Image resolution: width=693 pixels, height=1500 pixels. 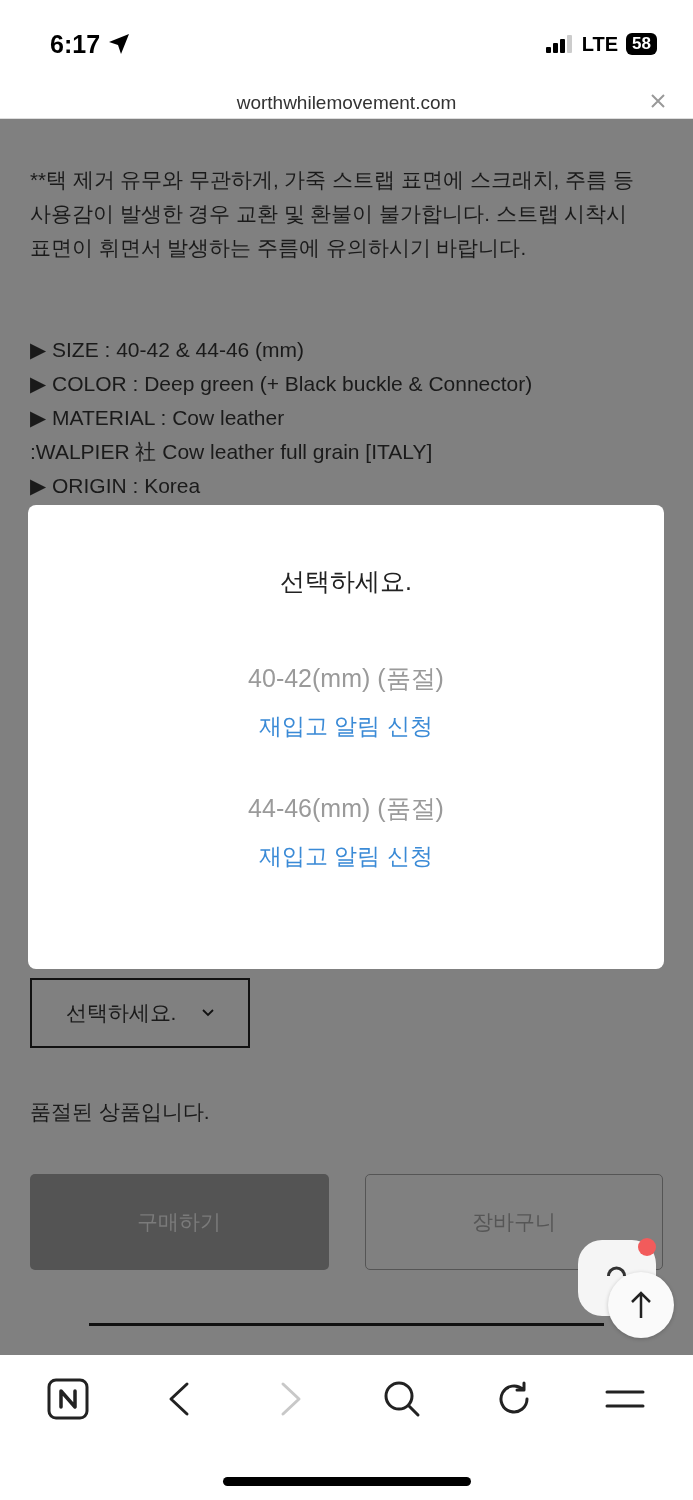 What do you see at coordinates (282, 384) in the screenshot?
I see `spec-line: ▶ COLOR : Deep green (+ Black buckle & Connector)` at bounding box center [282, 384].